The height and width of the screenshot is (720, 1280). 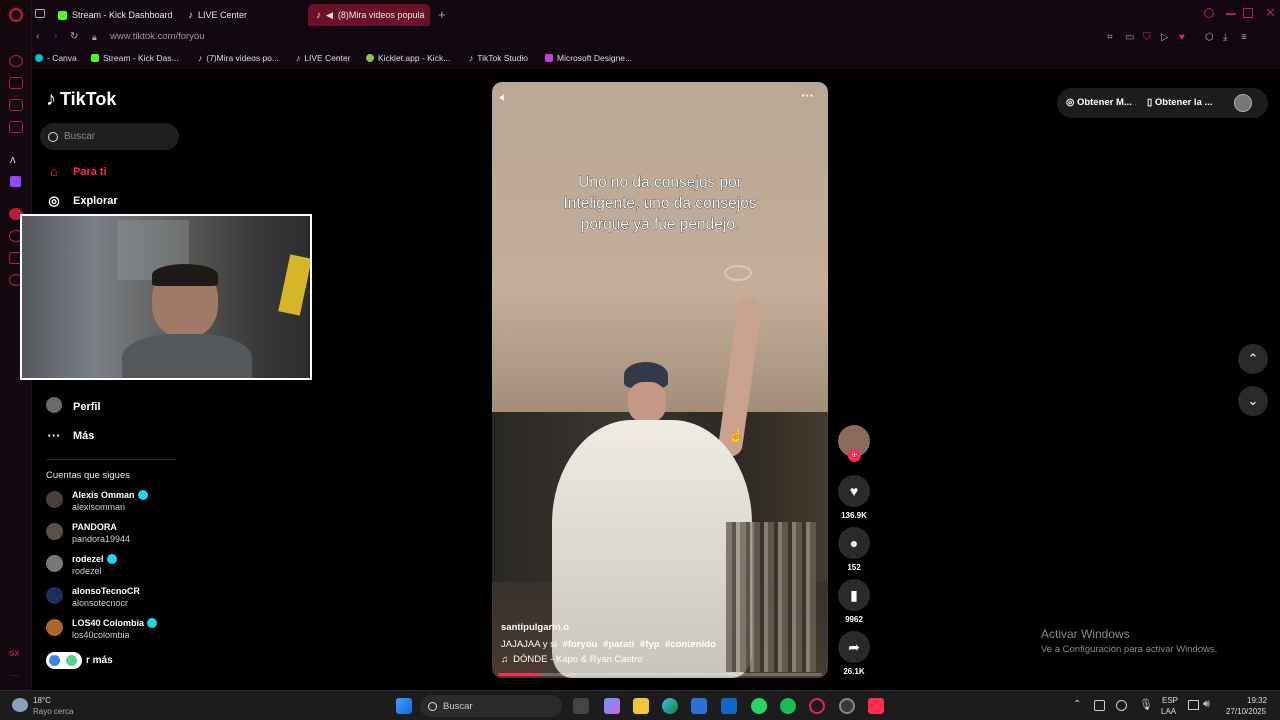 I want to click on like-action: ♥ 136.9K, so click(x=854, y=497).